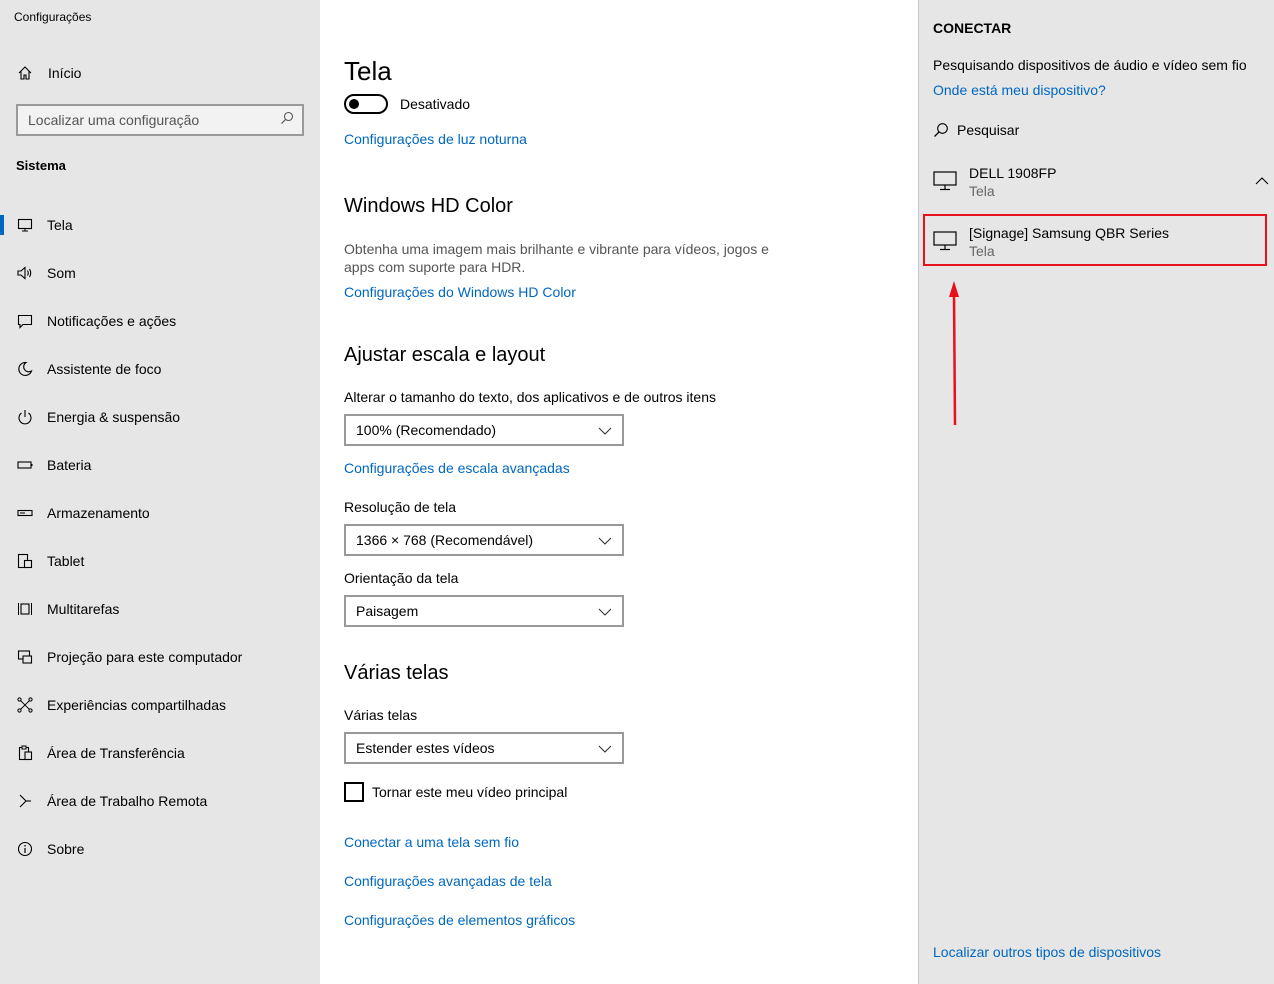 This screenshot has height=984, width=1274. What do you see at coordinates (25, 801) in the screenshot?
I see `remote-icon` at bounding box center [25, 801].